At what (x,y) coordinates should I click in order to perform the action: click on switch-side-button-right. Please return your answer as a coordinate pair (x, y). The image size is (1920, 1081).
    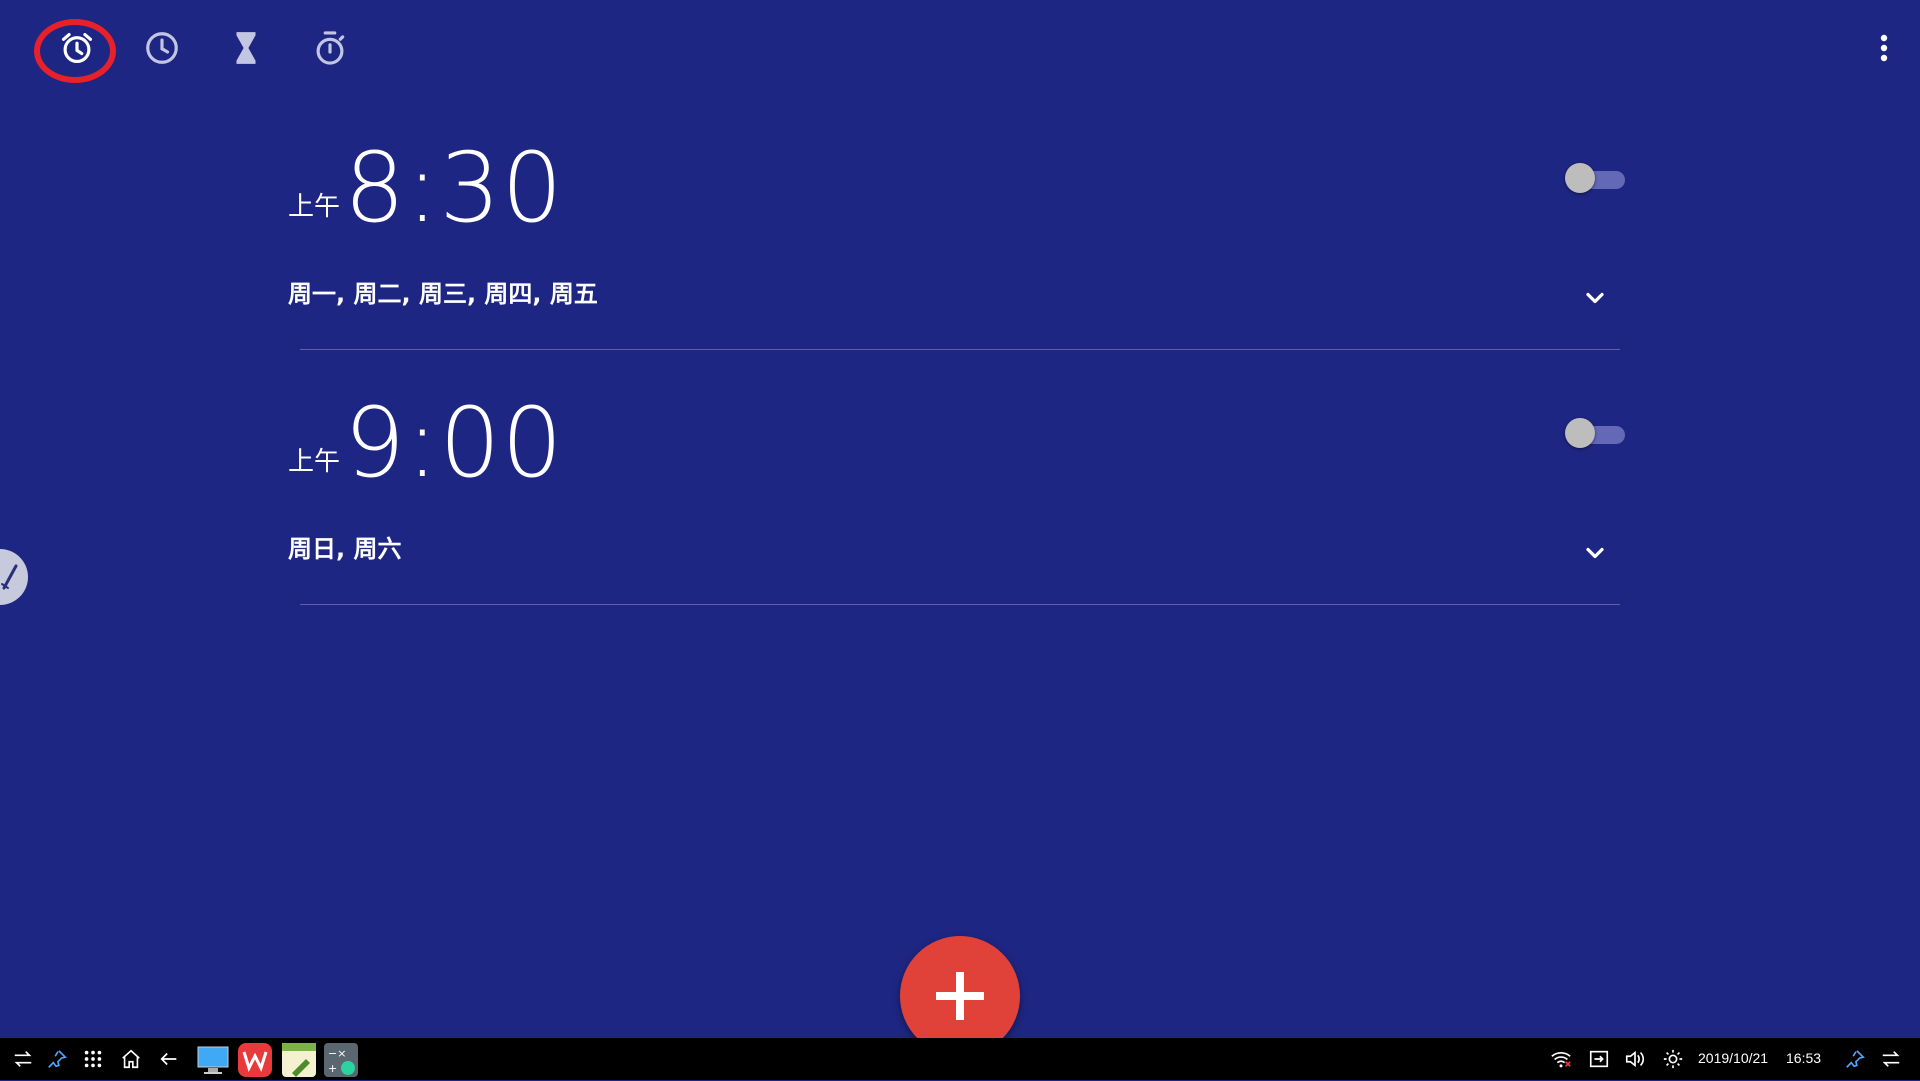
    Looking at the image, I should click on (1891, 1059).